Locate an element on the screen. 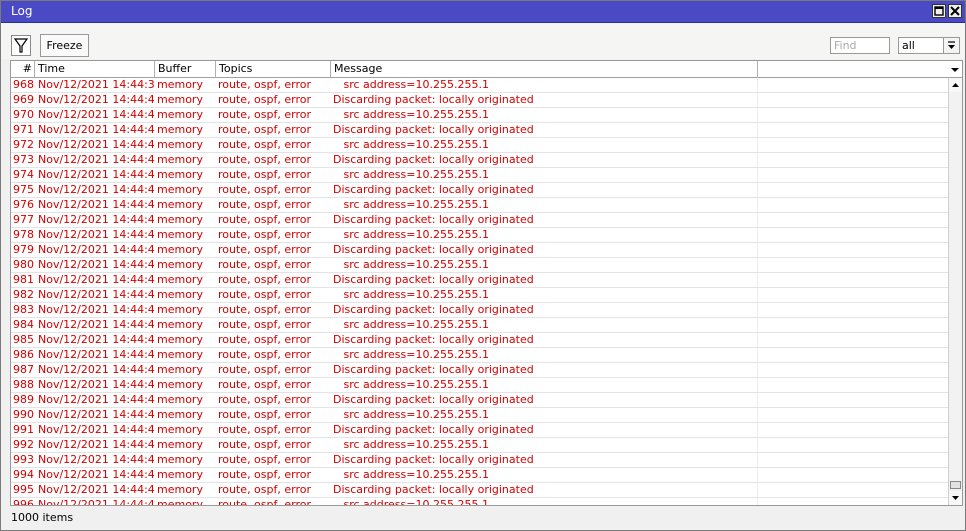 Image resolution: width=966 pixels, height=531 pixels. column-header-message: Message is located at coordinates (544, 69).